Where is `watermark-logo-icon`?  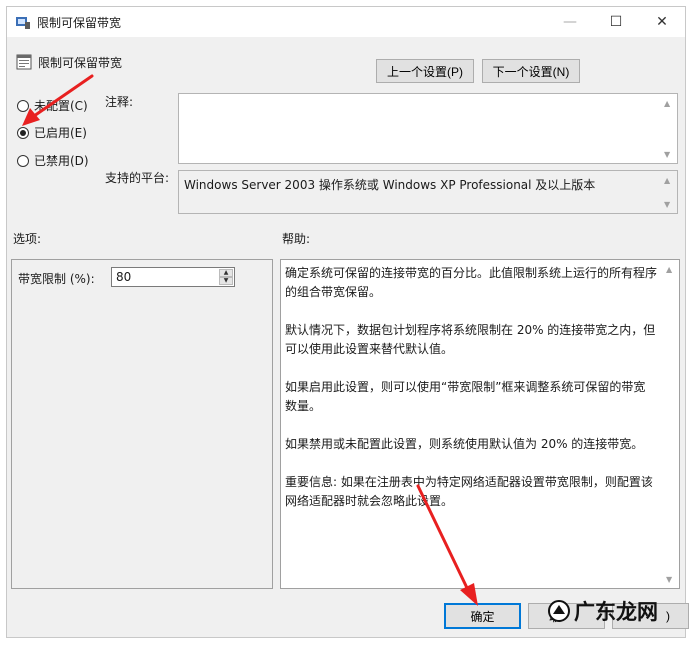 watermark-logo-icon is located at coordinates (559, 611).